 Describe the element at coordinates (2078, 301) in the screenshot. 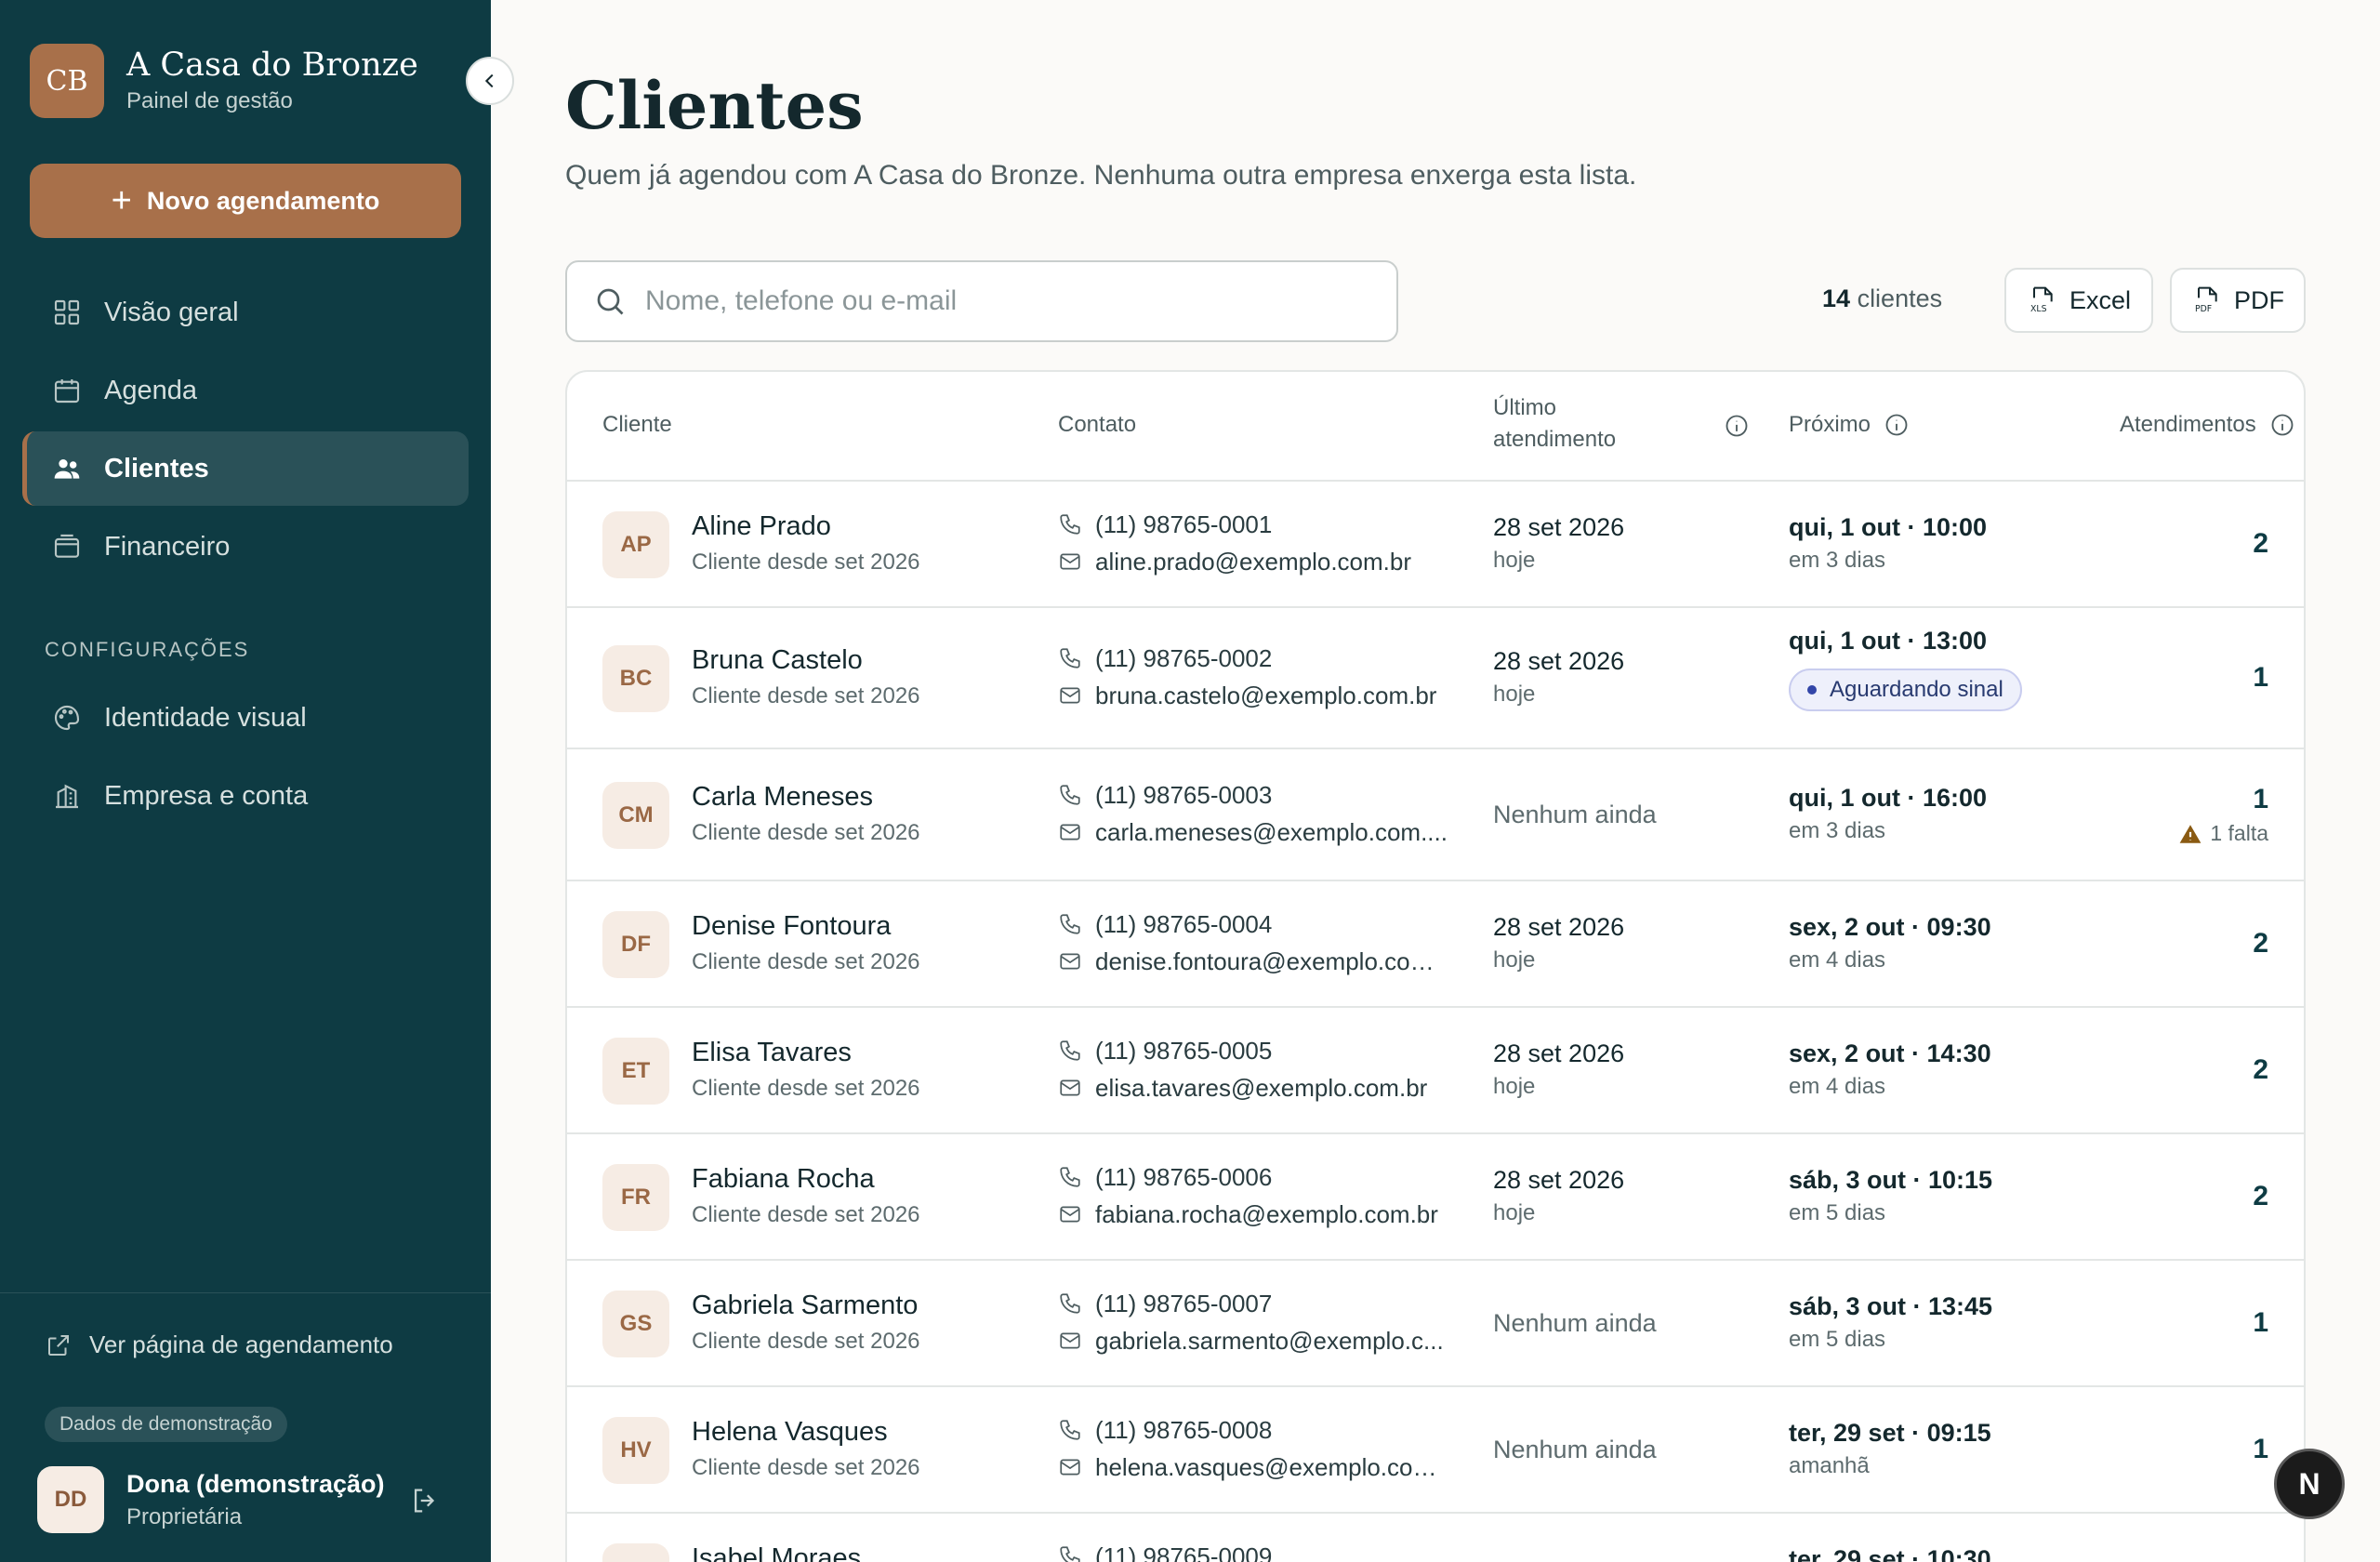

I see `export-excel-button: XLS Excel` at that location.